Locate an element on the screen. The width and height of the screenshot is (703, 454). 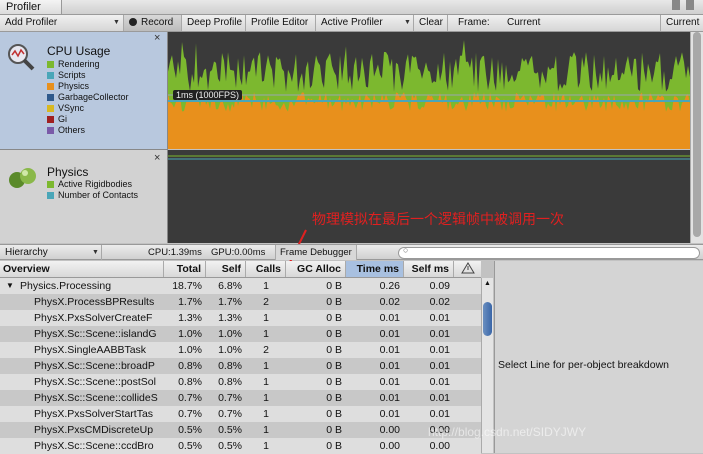
cell-total: 1.7% is located at coordinates (190, 302).